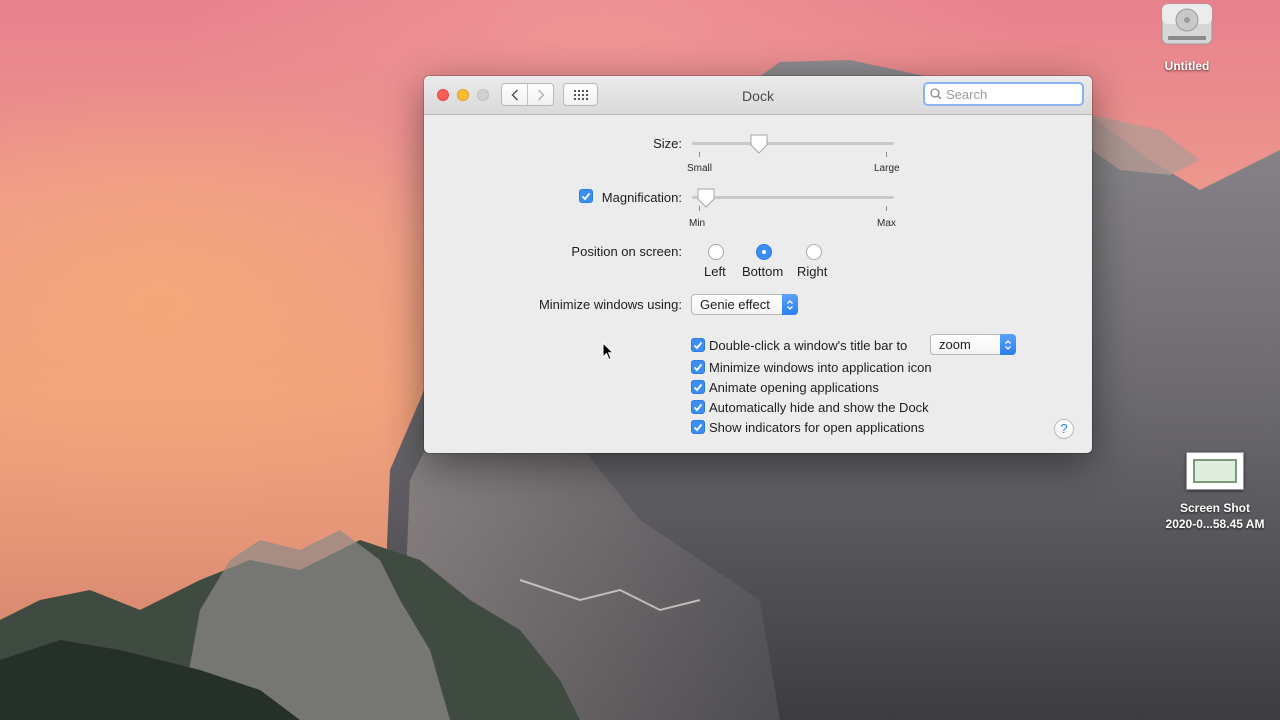 The height and width of the screenshot is (720, 1280). What do you see at coordinates (1215, 471) in the screenshot?
I see `screenshot-file-icon` at bounding box center [1215, 471].